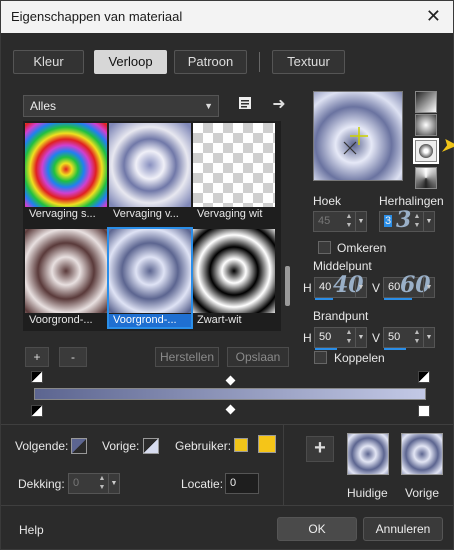 The image size is (454, 550). Describe the element at coordinates (37, 357) in the screenshot. I see `add-stop-button: +` at that location.